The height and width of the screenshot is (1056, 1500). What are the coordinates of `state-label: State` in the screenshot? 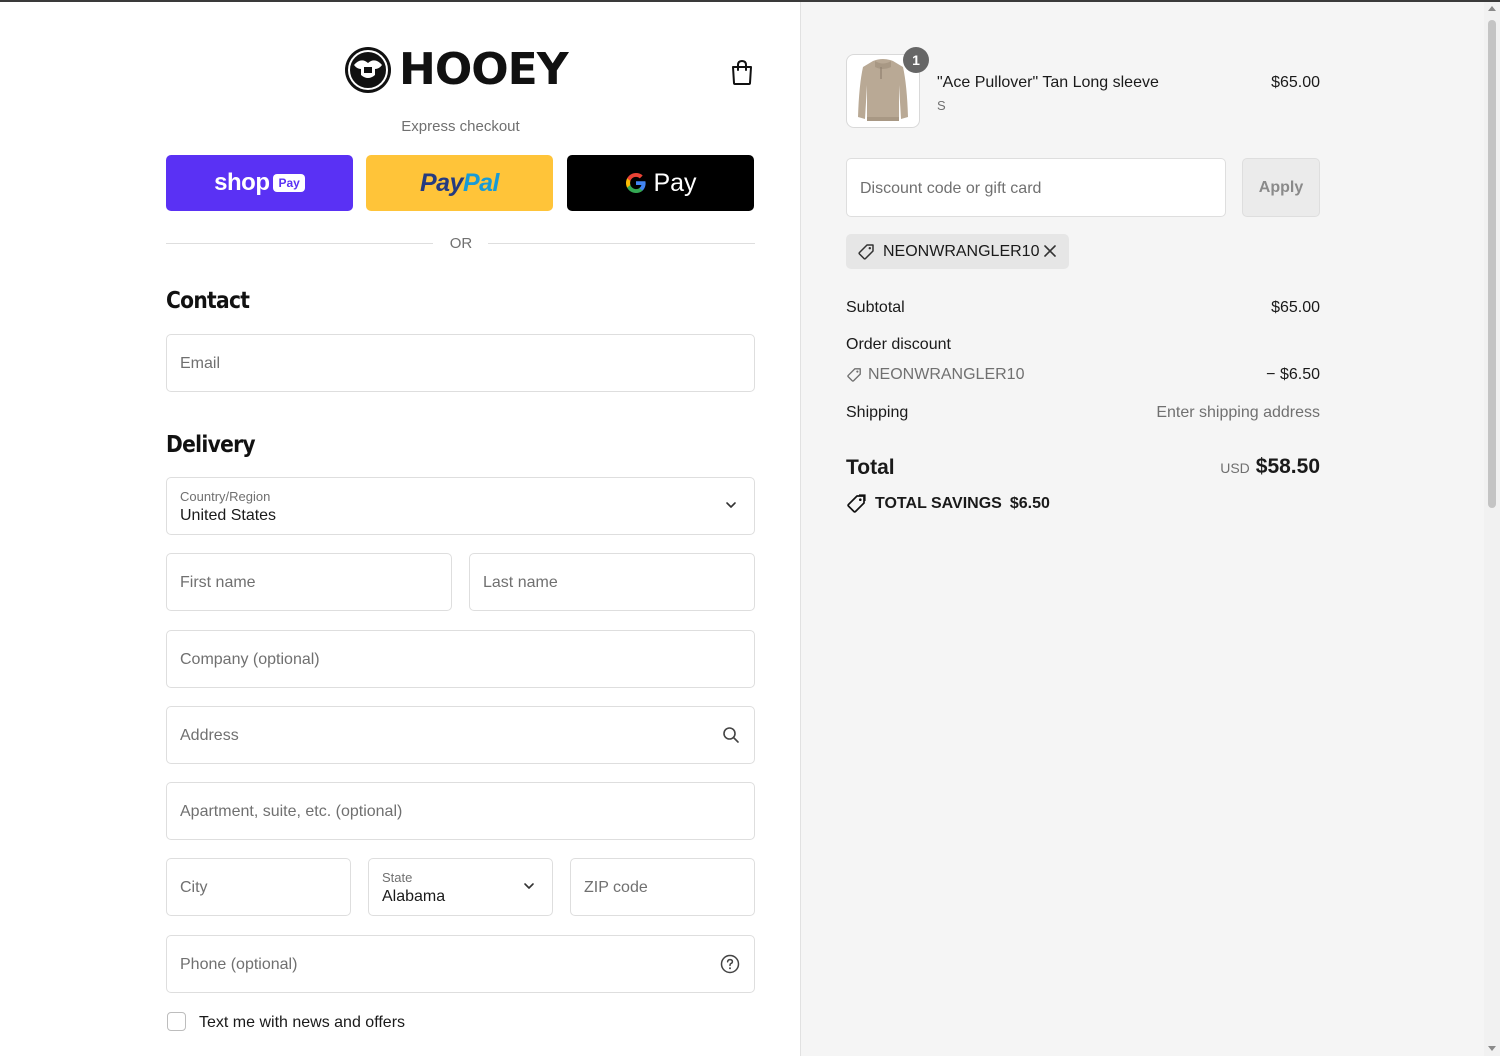 It's located at (397, 877).